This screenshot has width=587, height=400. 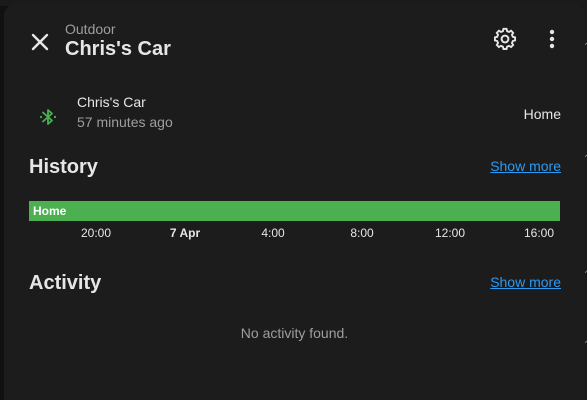 I want to click on date-tick-label: 7 Apr, so click(x=185, y=233).